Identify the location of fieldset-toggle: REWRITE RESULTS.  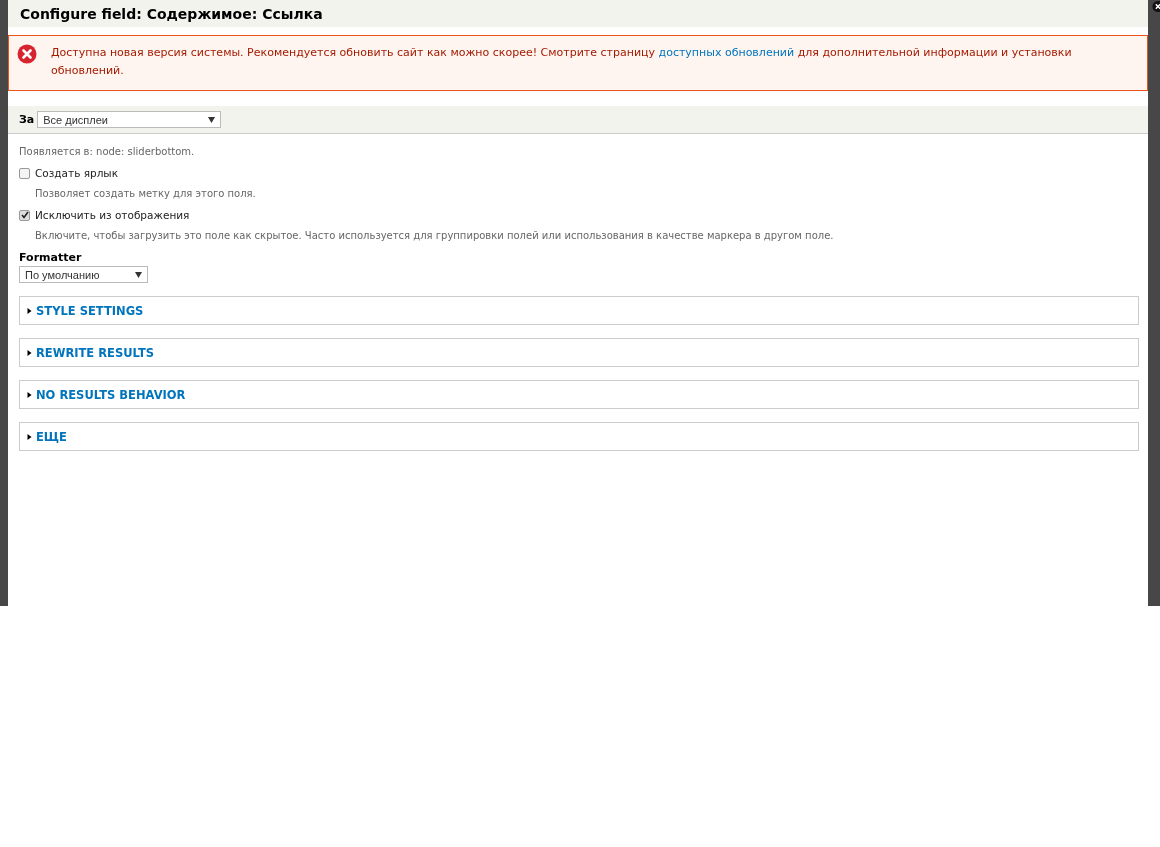
(95, 352).